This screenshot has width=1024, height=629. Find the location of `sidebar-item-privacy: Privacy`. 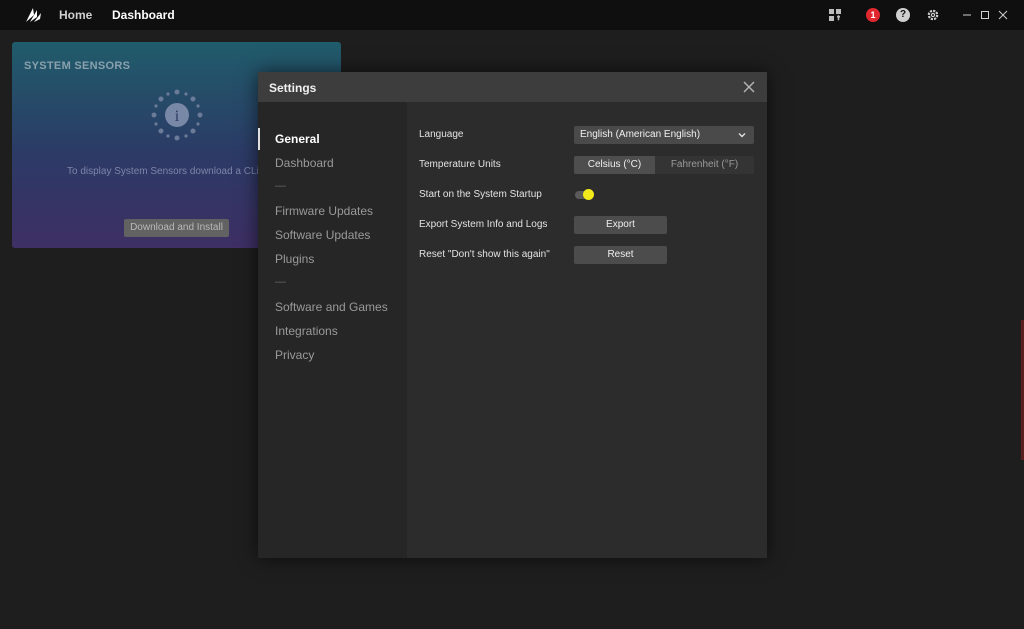

sidebar-item-privacy: Privacy is located at coordinates (294, 355).